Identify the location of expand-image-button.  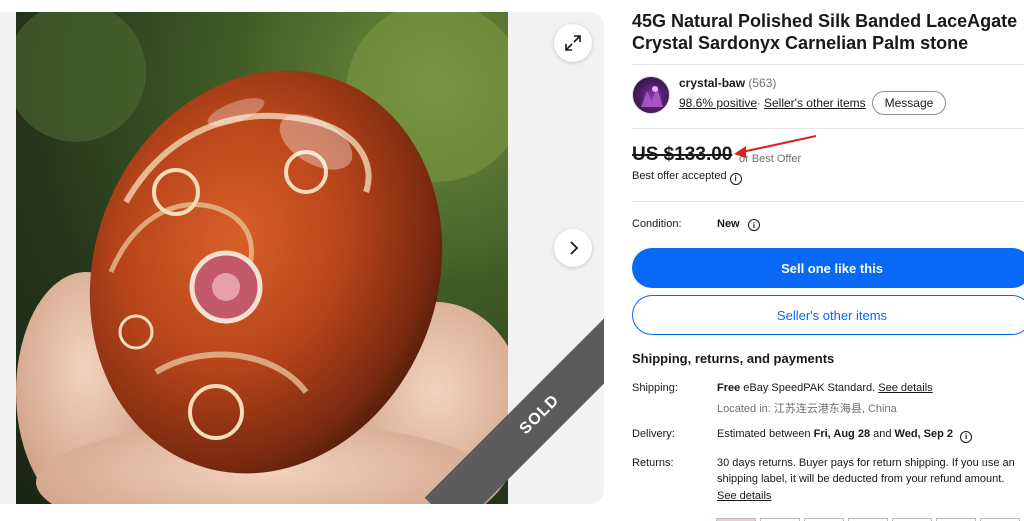
(573, 43).